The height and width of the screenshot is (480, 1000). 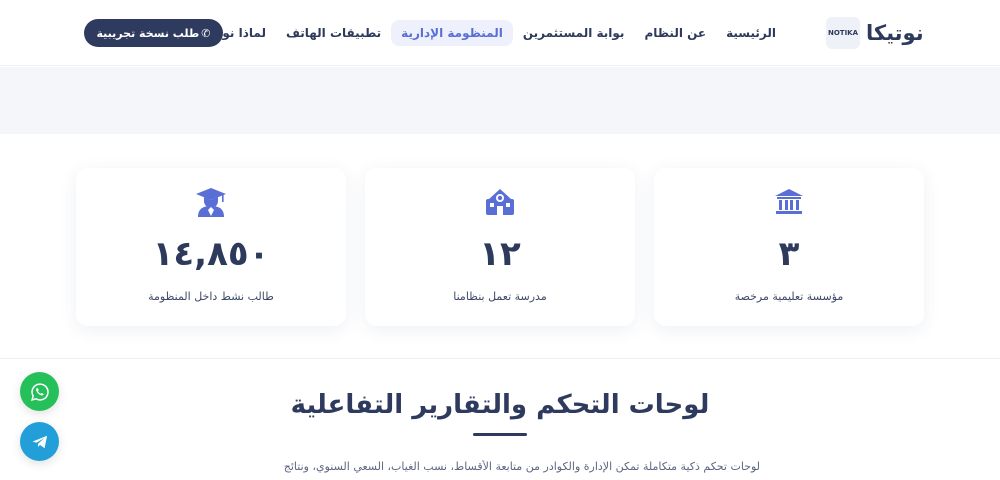 I want to click on request-trial-button: ✆ طلب نسخة تجريبية, so click(x=153, y=33).